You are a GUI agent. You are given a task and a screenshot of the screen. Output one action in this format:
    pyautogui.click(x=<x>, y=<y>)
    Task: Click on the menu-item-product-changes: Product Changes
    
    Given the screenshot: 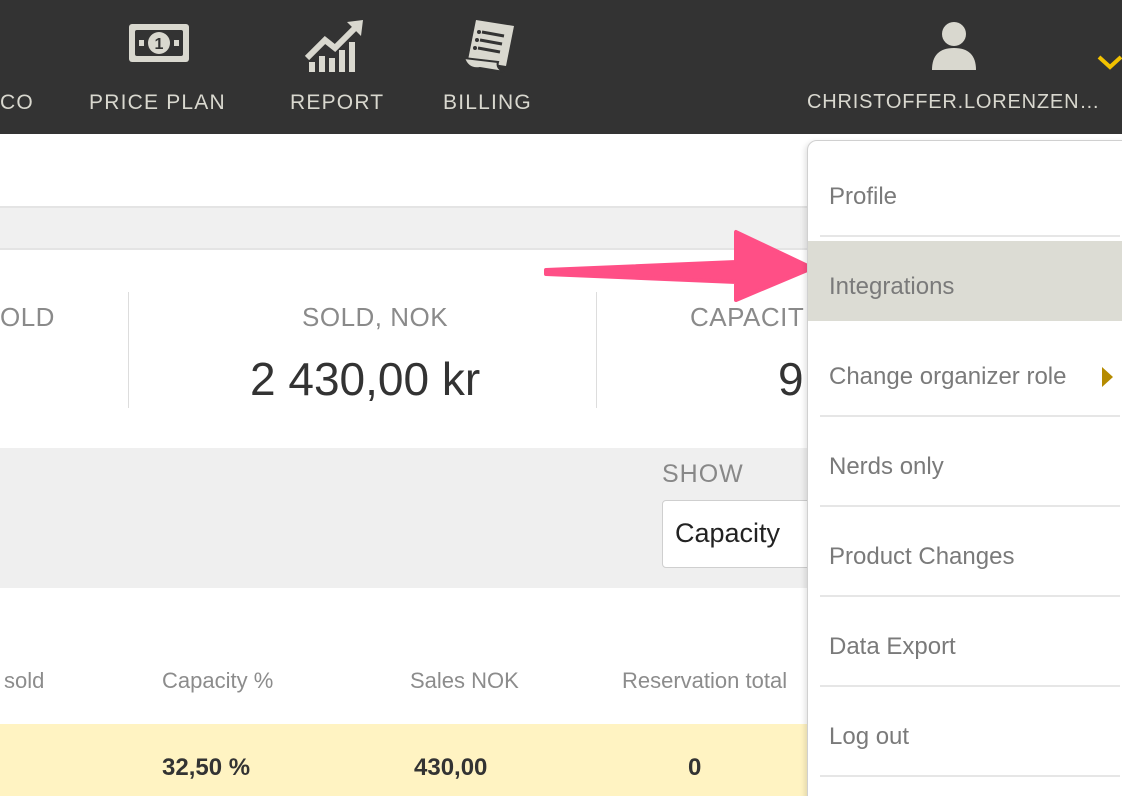 What is the action you would take?
    pyautogui.click(x=970, y=554)
    